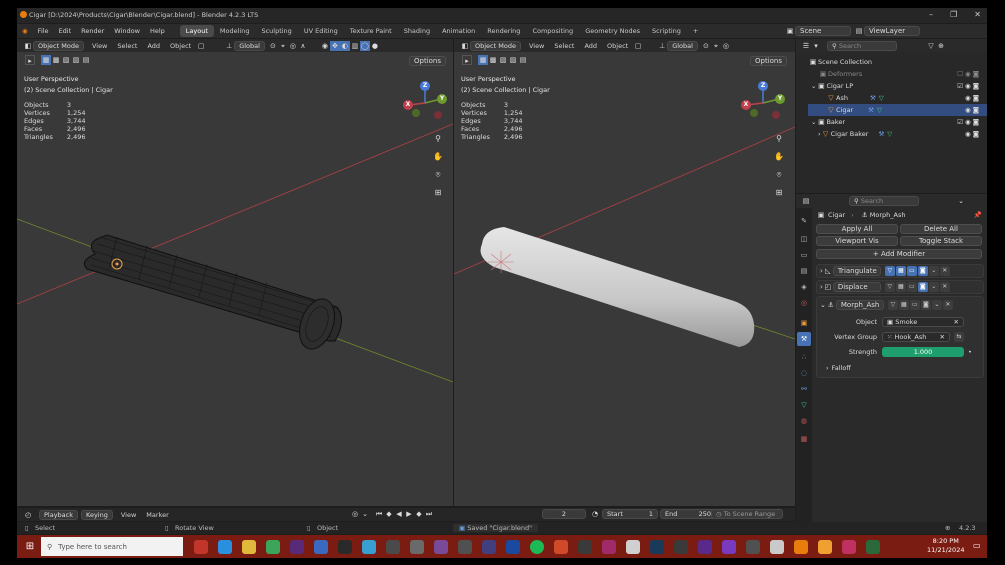 Image resolution: width=1005 pixels, height=565 pixels. I want to click on output-tab-icon: ▭, so click(804, 255).